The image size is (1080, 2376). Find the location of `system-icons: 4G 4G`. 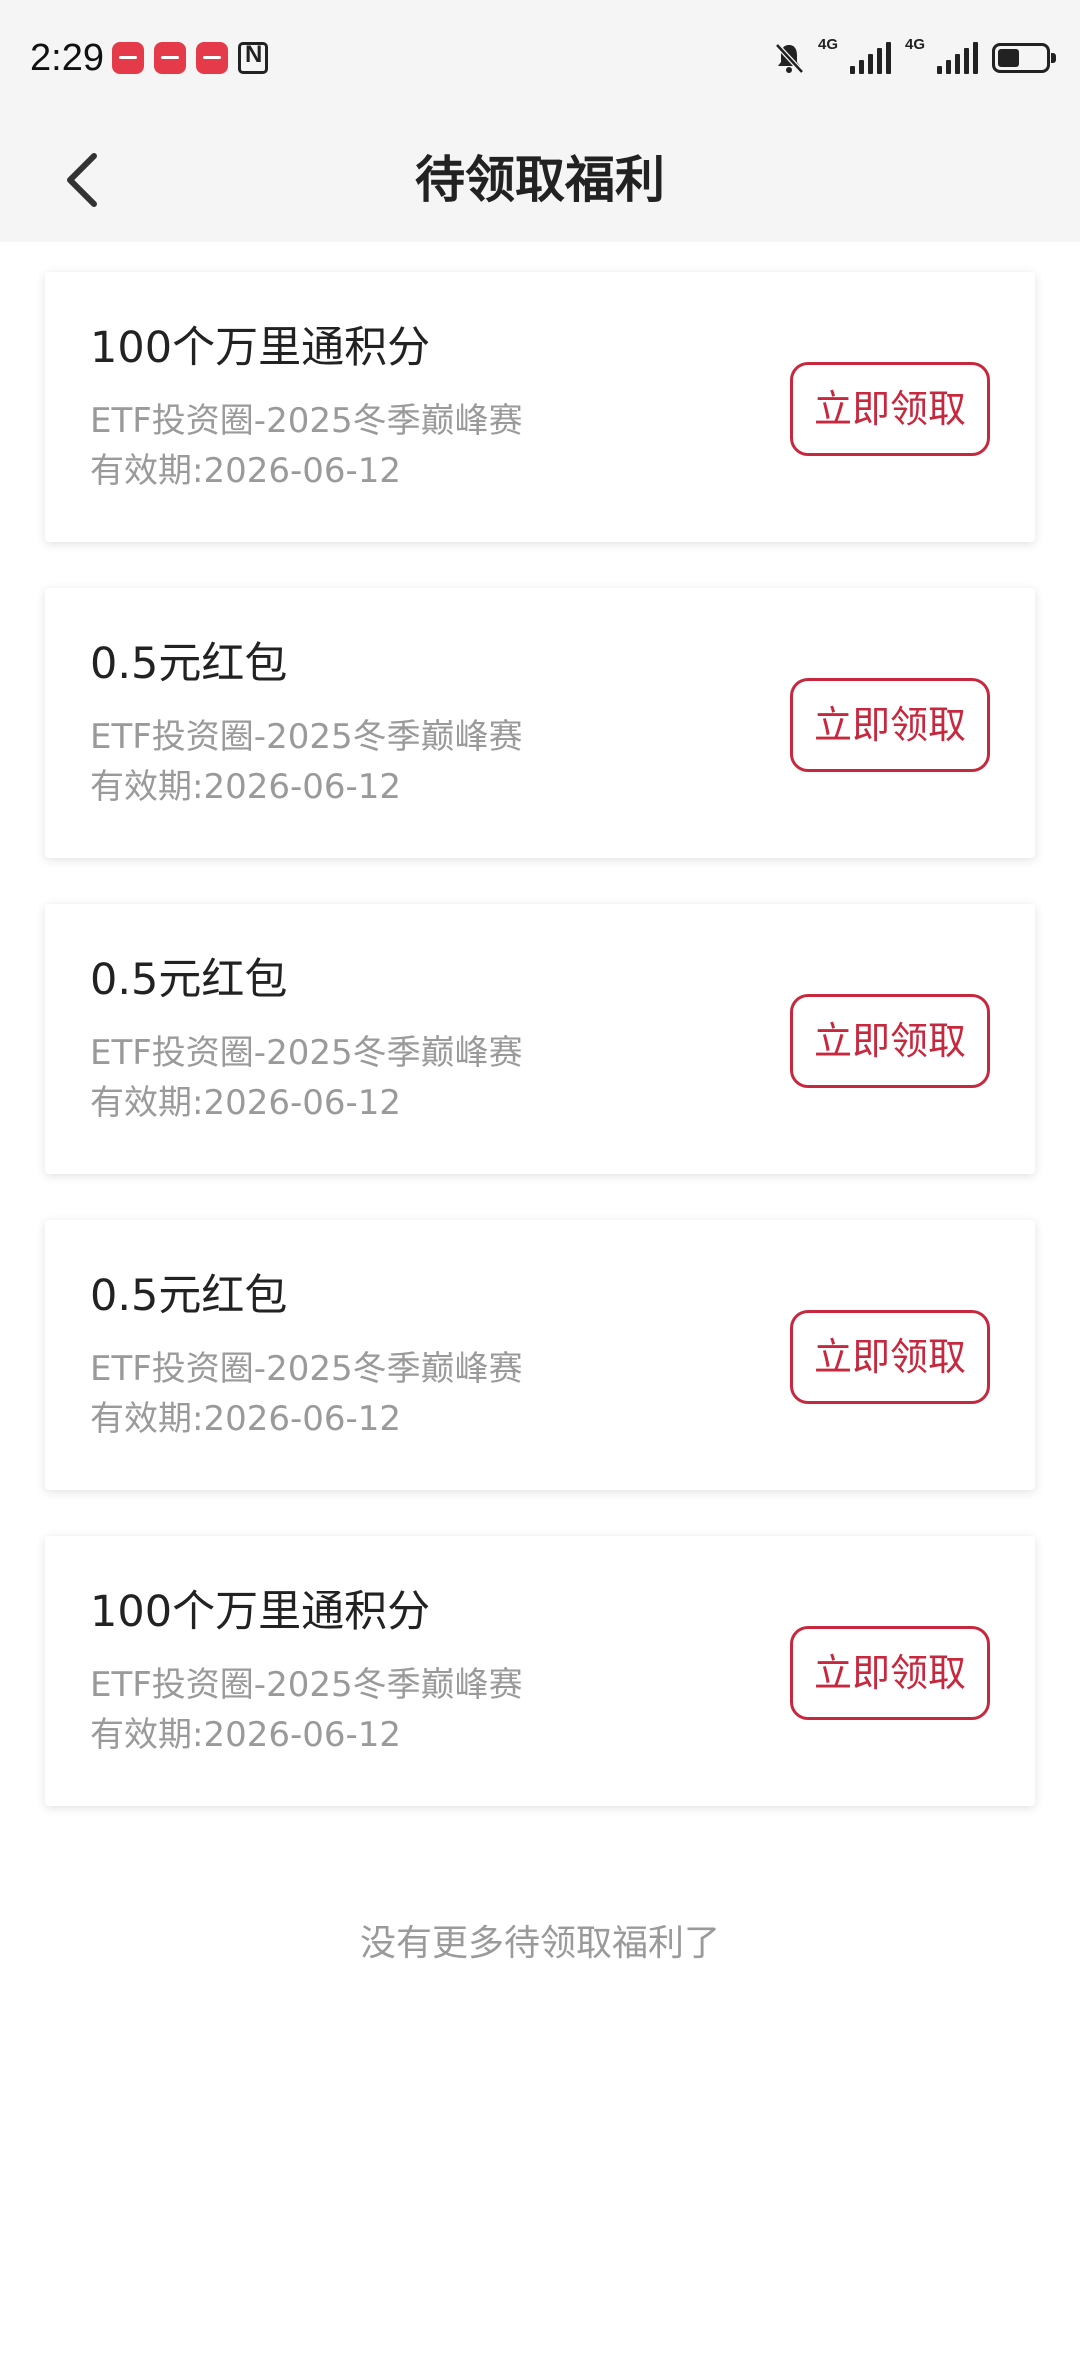

system-icons: 4G 4G is located at coordinates (915, 57).